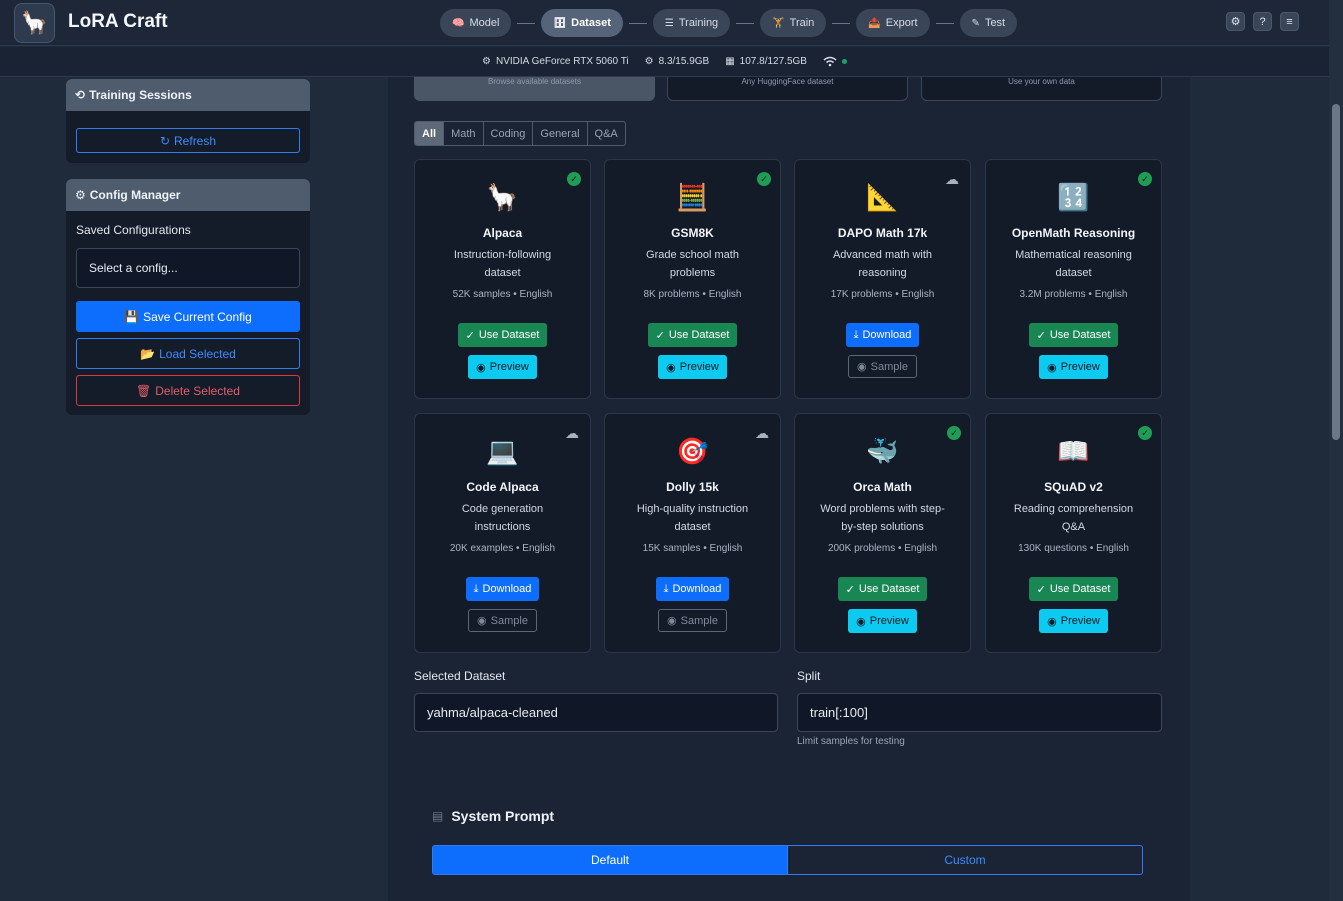 This screenshot has width=1343, height=901. Describe the element at coordinates (1289, 21) in the screenshot. I see `menu-icon: ≡` at that location.